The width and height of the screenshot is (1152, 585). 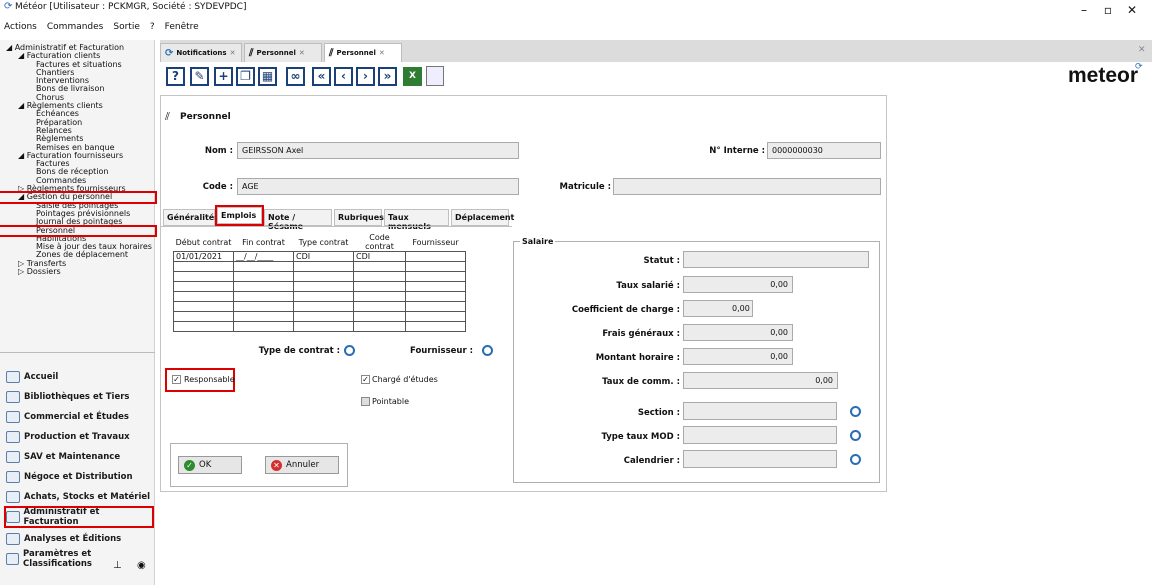 What do you see at coordinates (79, 517) in the screenshot?
I see `nav-button: Administratif et Facturation` at bounding box center [79, 517].